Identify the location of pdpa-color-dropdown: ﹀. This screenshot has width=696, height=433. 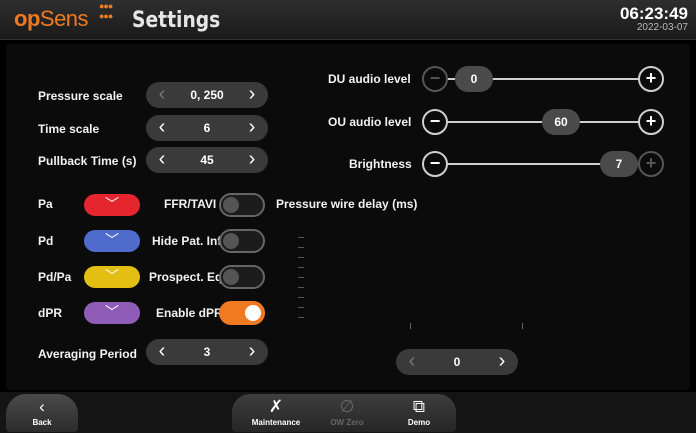
(112, 277).